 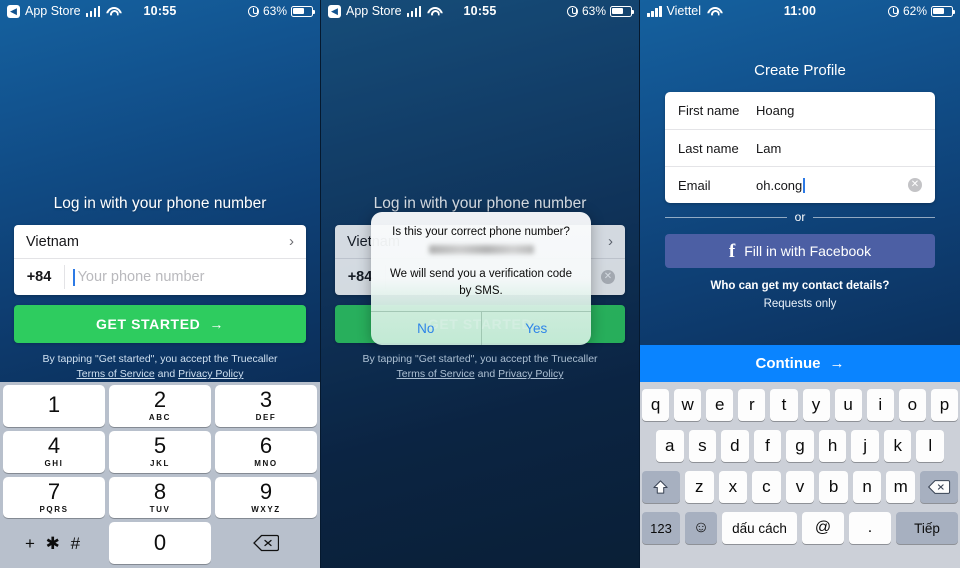 I want to click on key-x: x, so click(x=733, y=487).